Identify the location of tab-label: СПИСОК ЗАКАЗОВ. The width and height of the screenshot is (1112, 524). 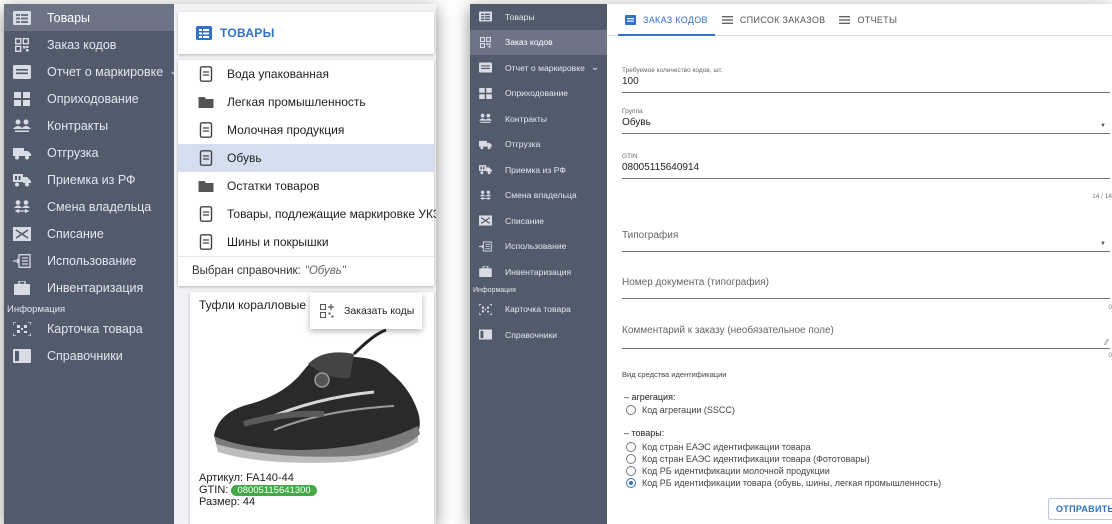
(782, 19).